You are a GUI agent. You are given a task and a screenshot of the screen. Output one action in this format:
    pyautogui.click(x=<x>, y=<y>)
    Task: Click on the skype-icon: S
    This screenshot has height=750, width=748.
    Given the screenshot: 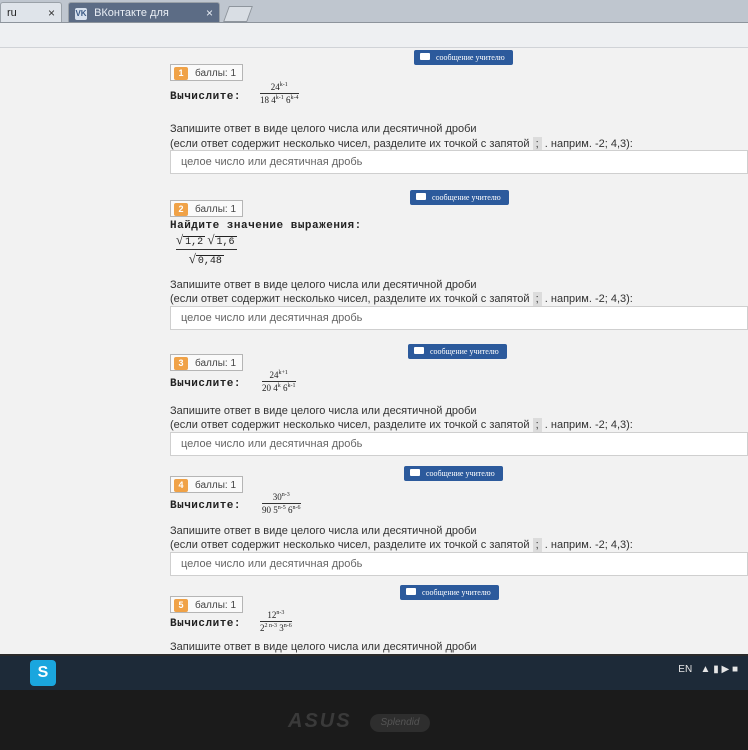 What is the action you would take?
    pyautogui.click(x=43, y=673)
    